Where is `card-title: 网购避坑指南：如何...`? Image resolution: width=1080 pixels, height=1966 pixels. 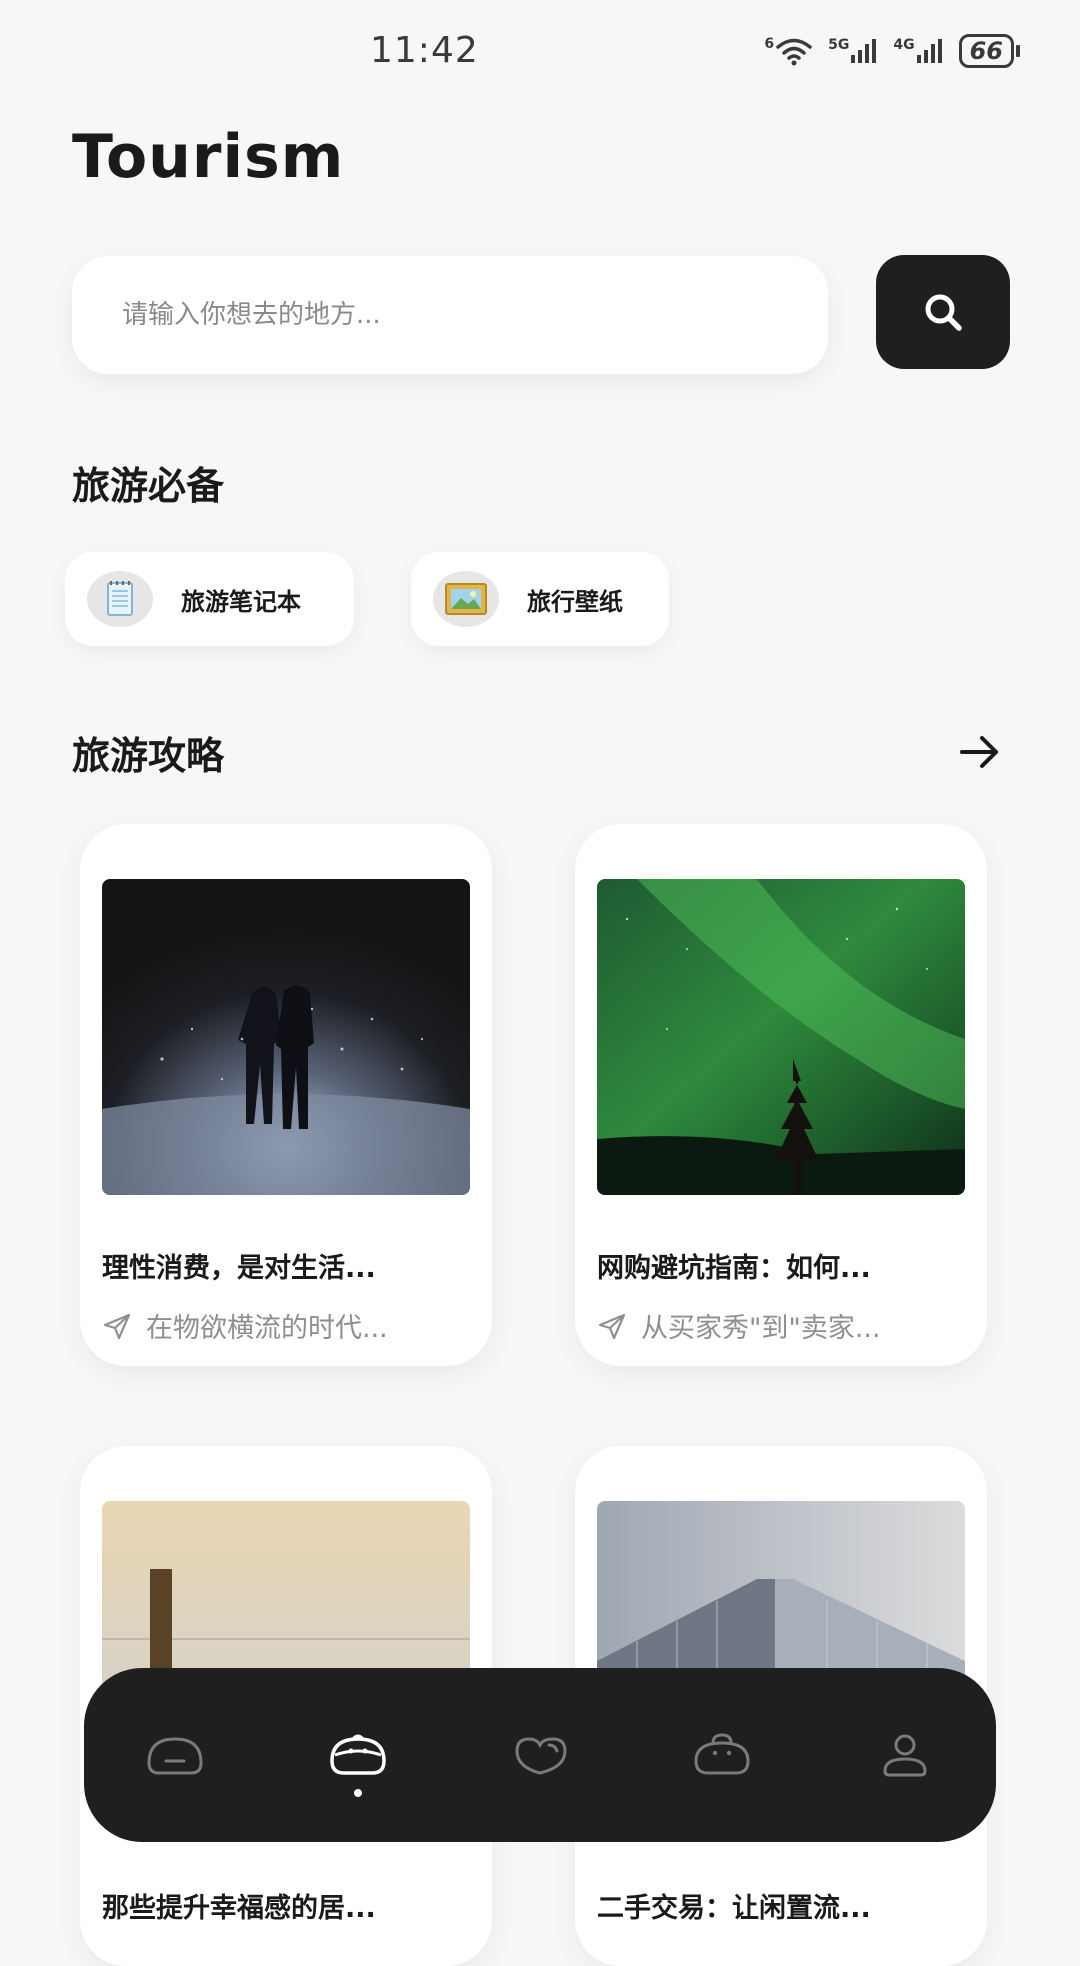
card-title: 网购避坑指南：如何... is located at coordinates (734, 1268).